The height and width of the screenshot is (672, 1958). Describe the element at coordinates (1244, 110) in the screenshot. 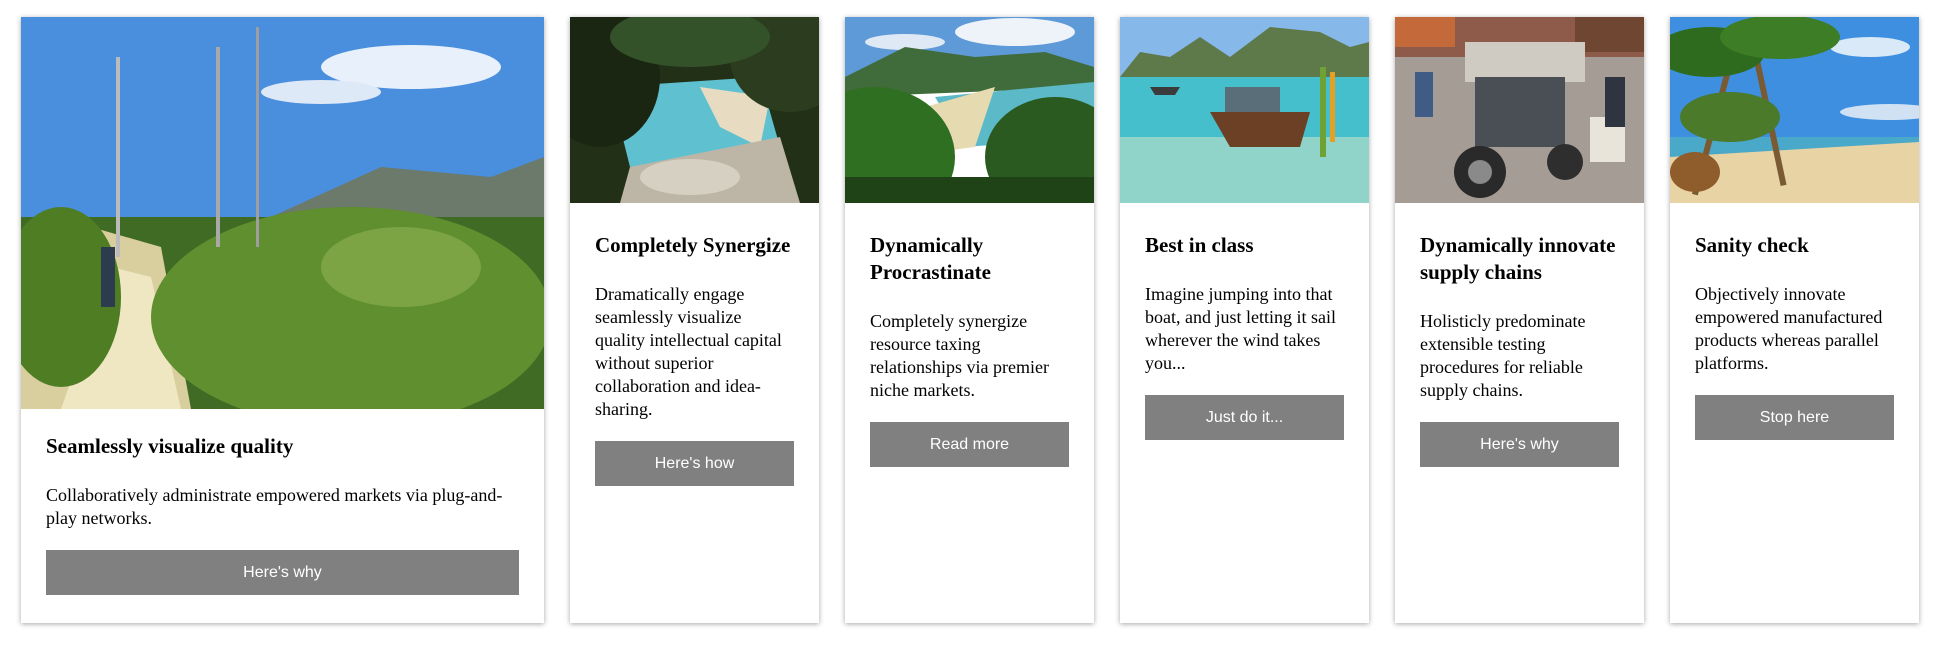

I see `card-image-longtail-boats` at that location.